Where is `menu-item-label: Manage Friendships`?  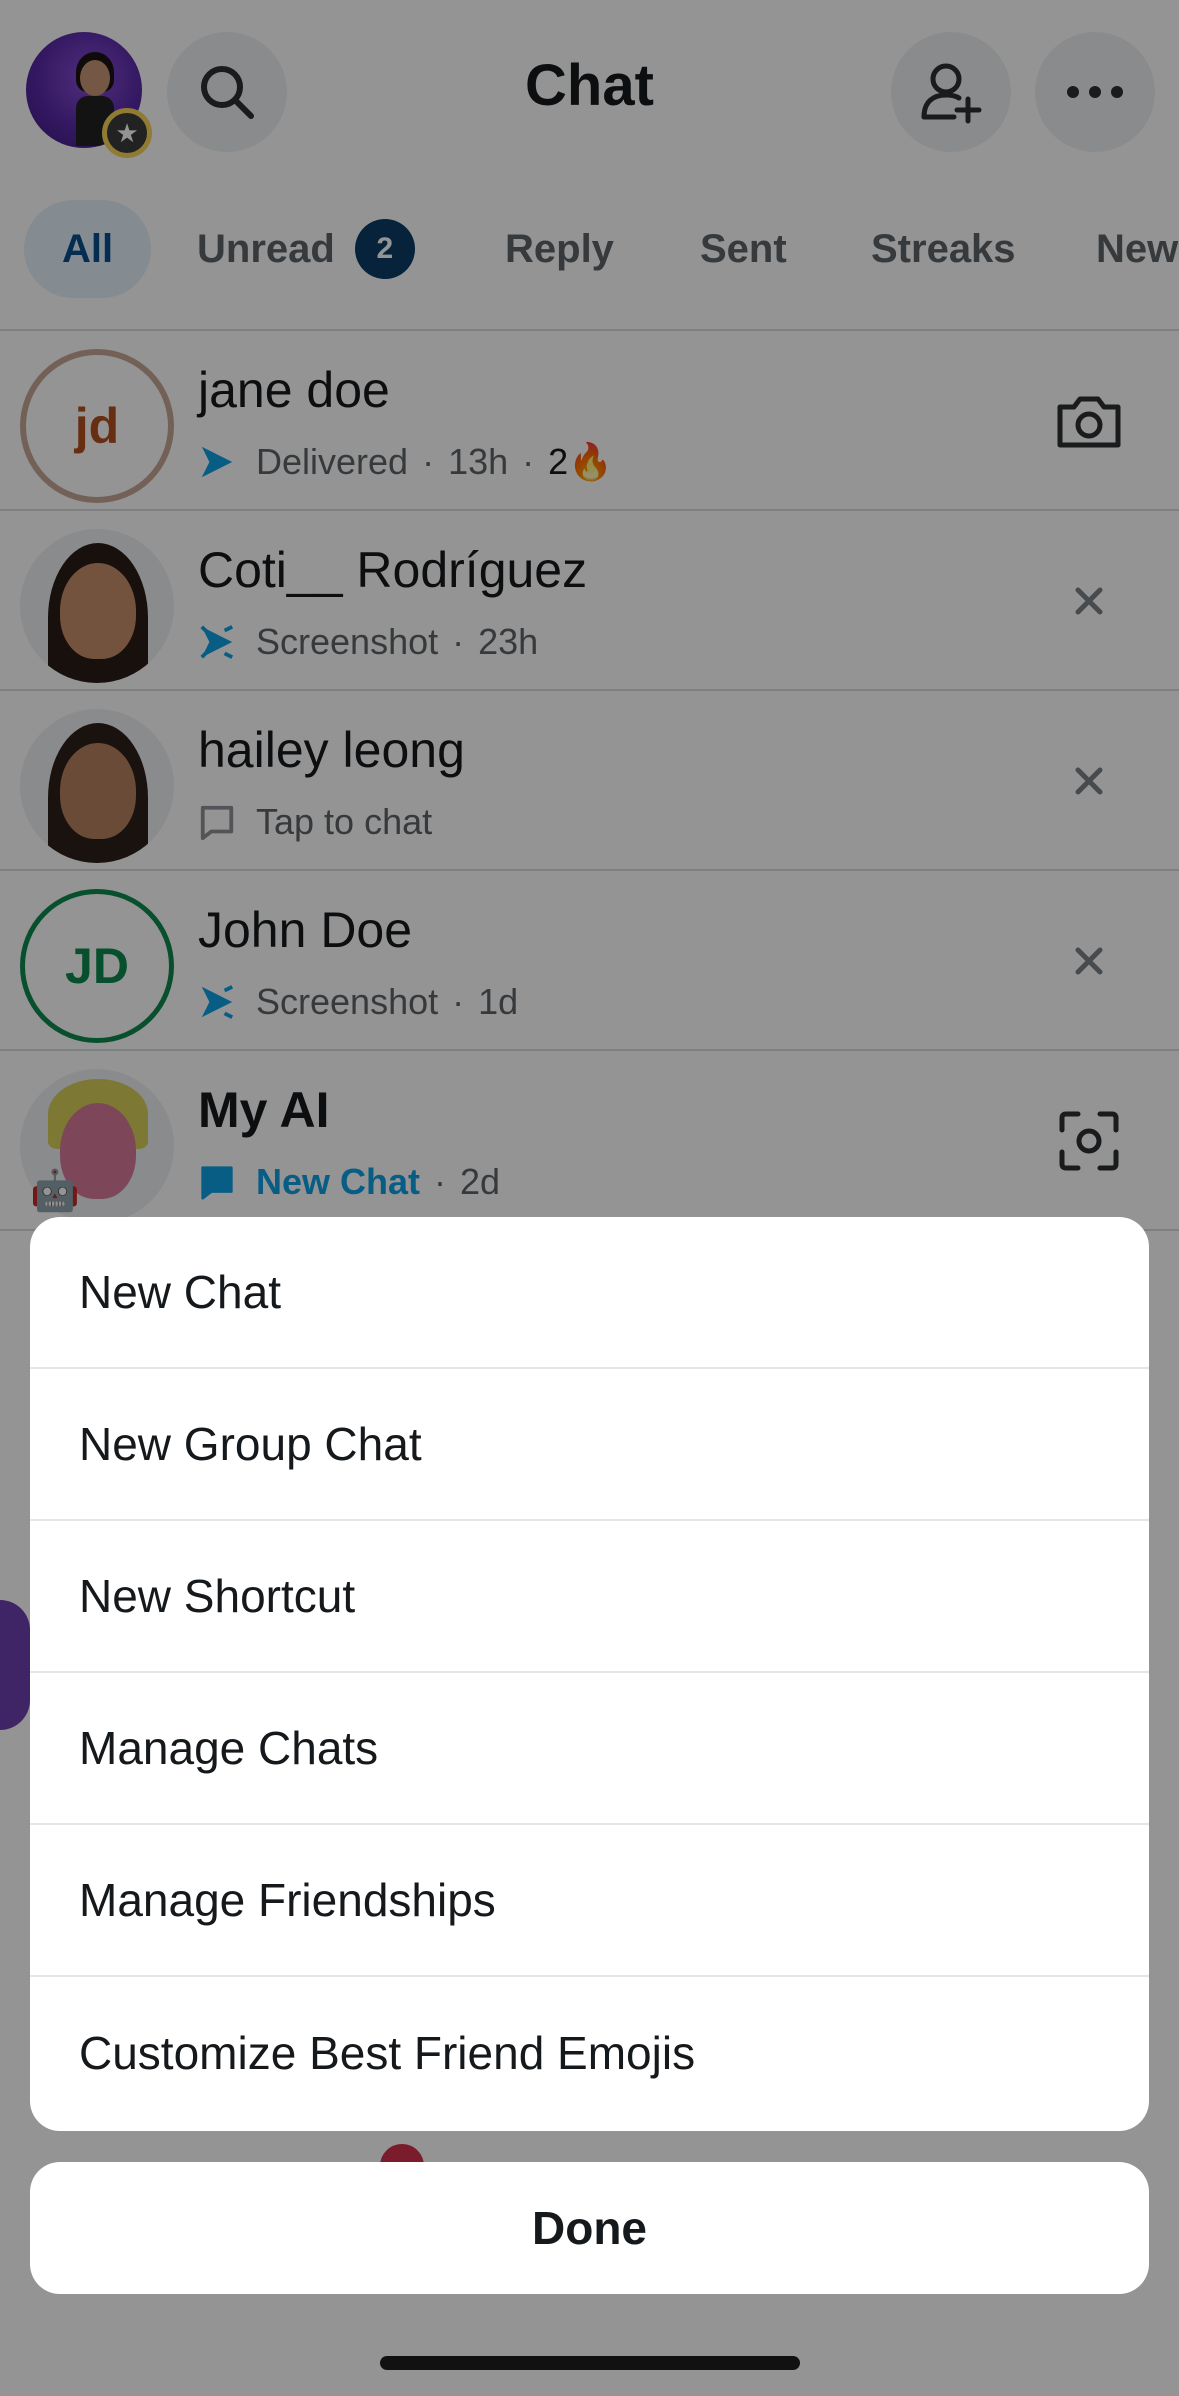 menu-item-label: Manage Friendships is located at coordinates (287, 1900).